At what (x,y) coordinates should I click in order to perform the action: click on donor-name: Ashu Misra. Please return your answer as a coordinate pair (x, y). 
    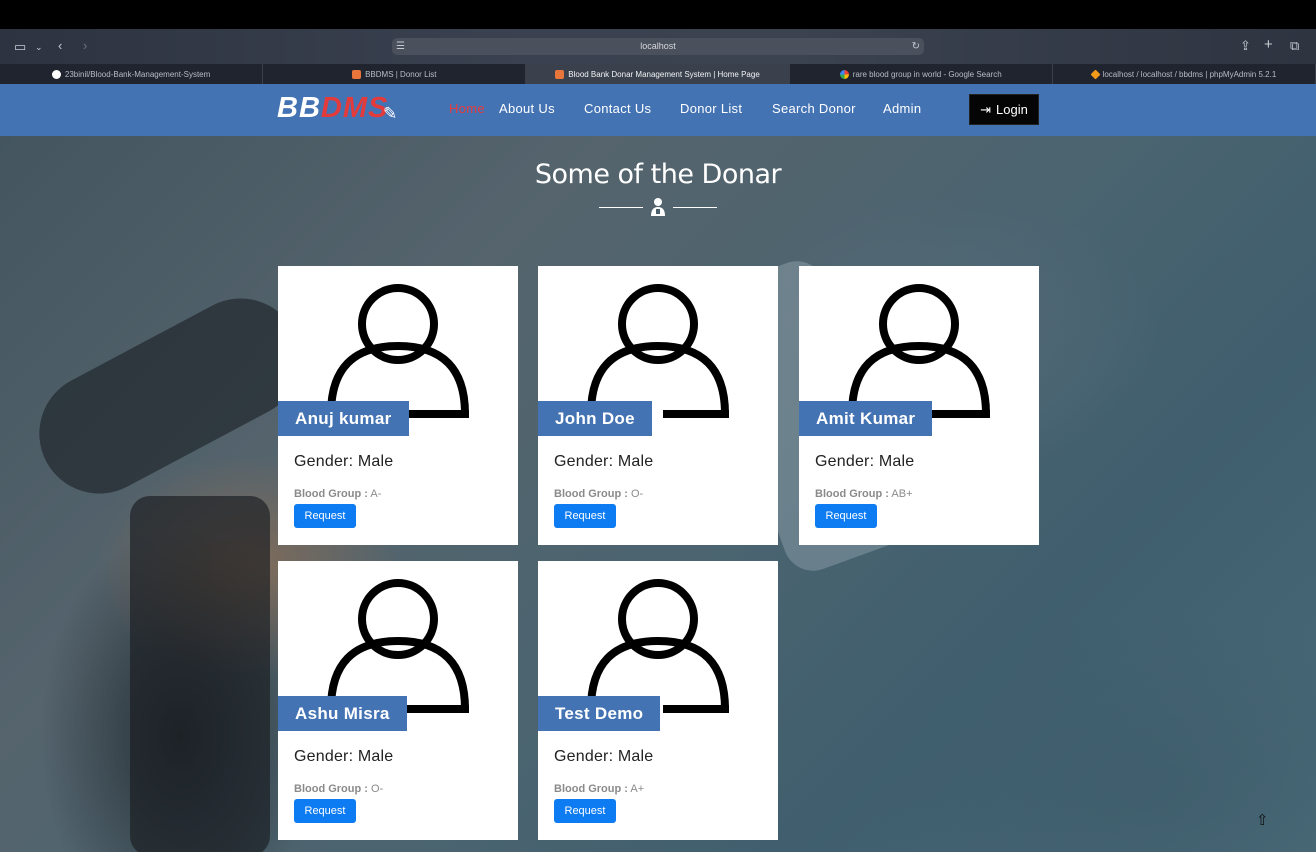
    Looking at the image, I should click on (342, 713).